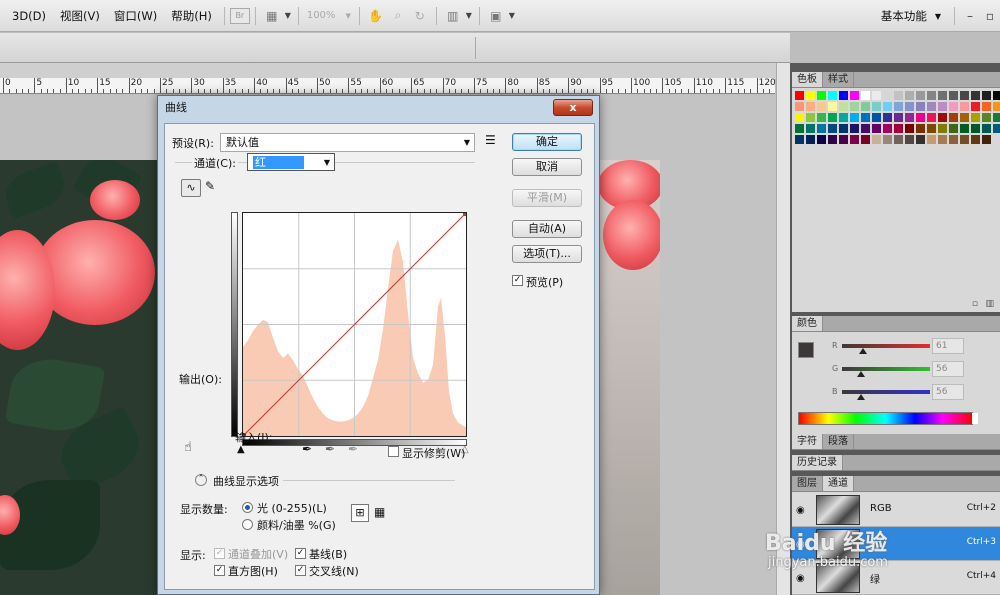 The height and width of the screenshot is (595, 1000). I want to click on light-radio, so click(247, 507).